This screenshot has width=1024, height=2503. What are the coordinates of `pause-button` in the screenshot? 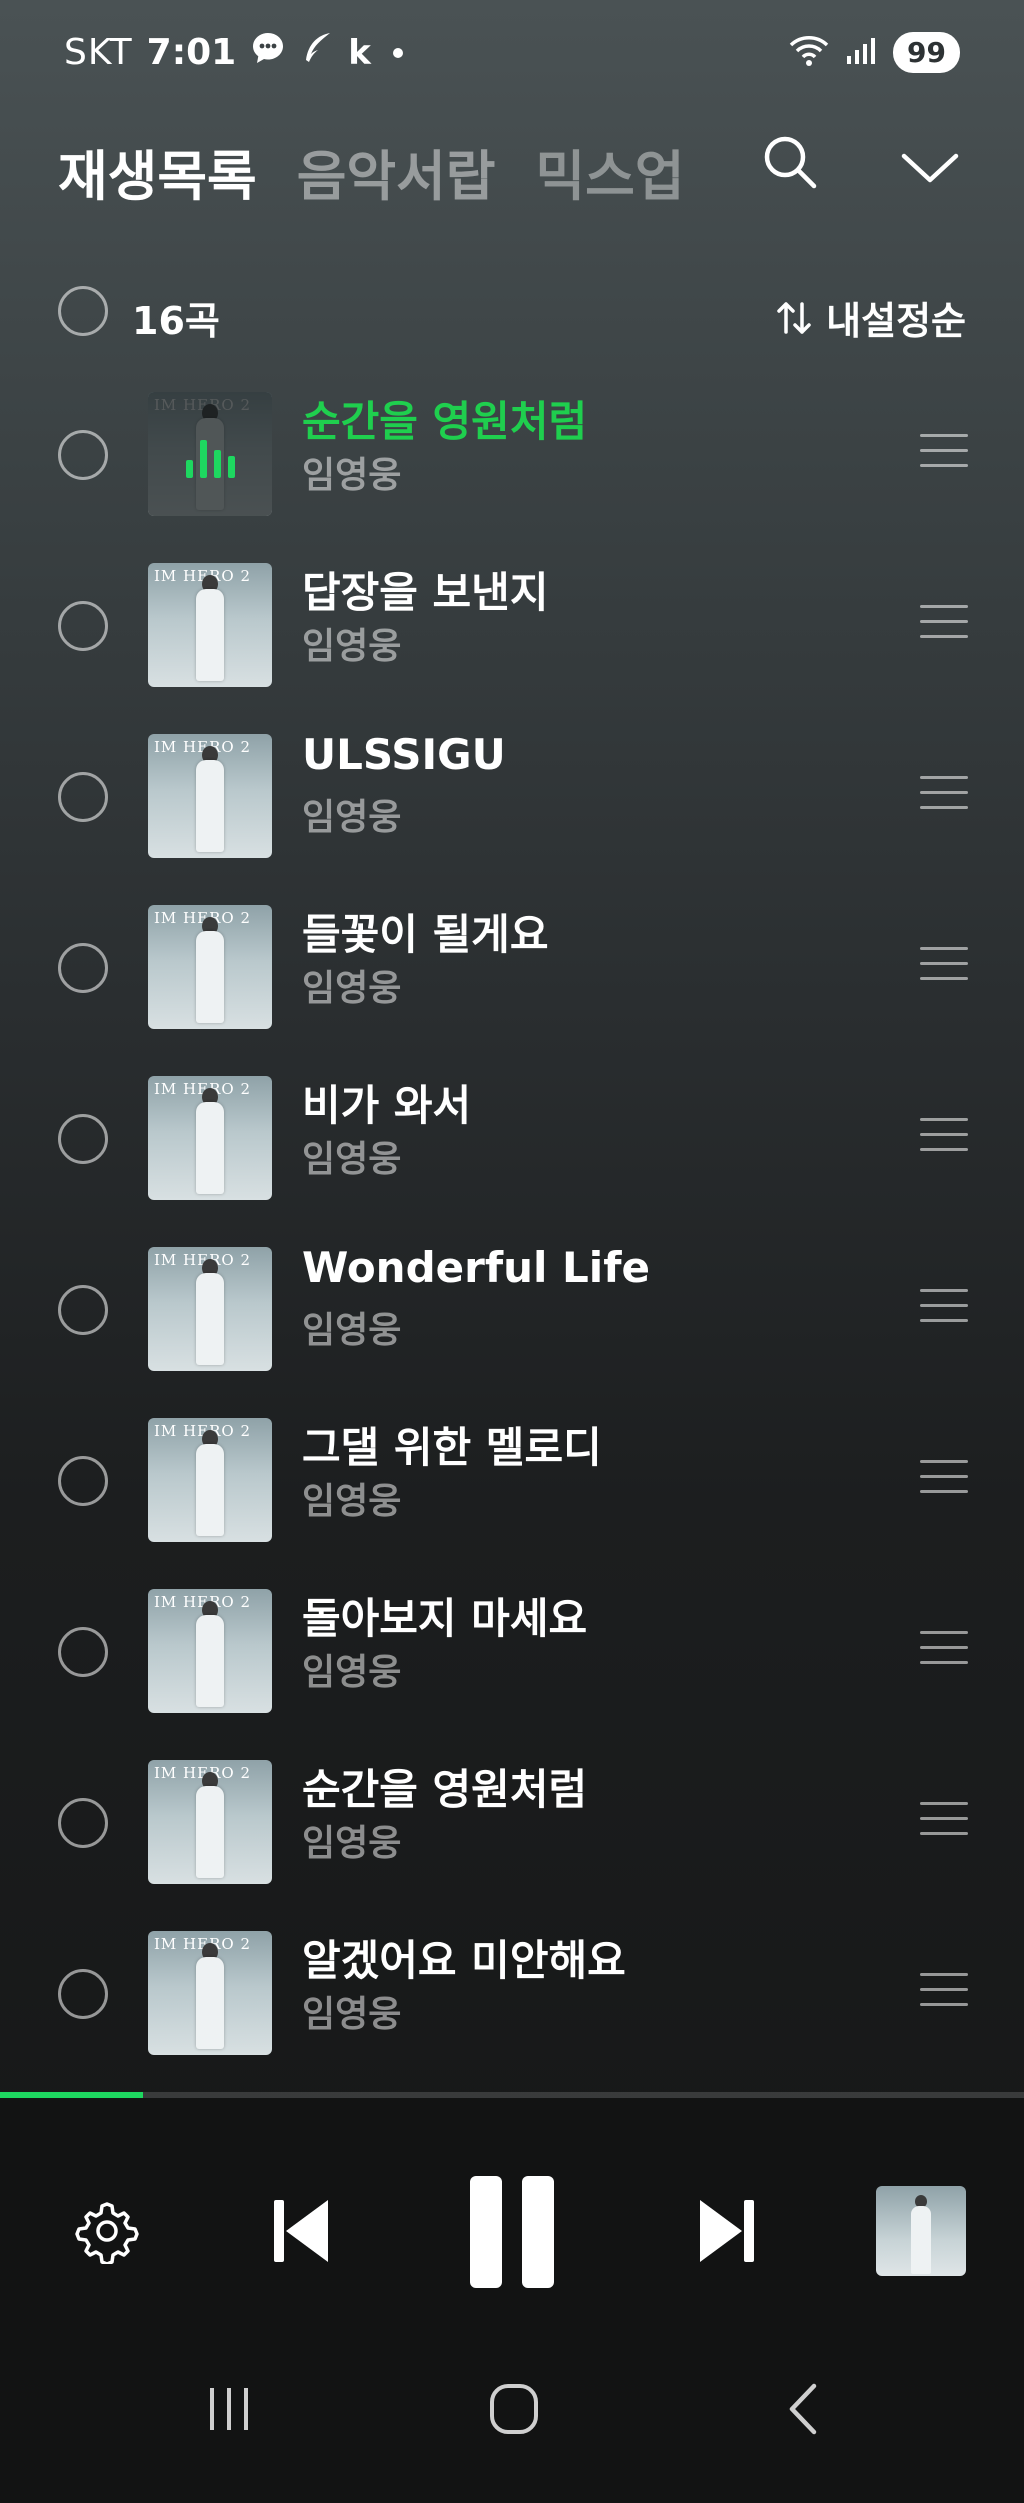 It's located at (512, 2234).